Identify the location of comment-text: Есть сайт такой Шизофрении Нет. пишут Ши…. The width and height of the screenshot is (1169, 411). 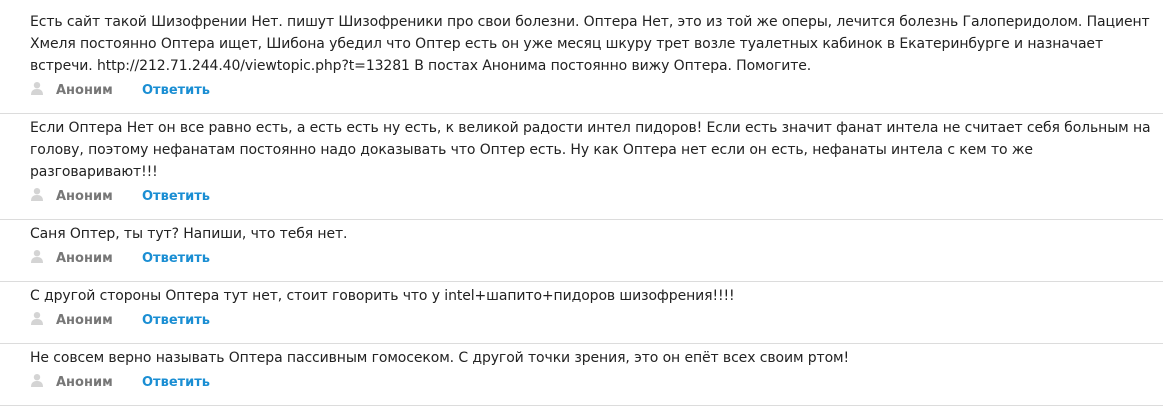
(590, 44).